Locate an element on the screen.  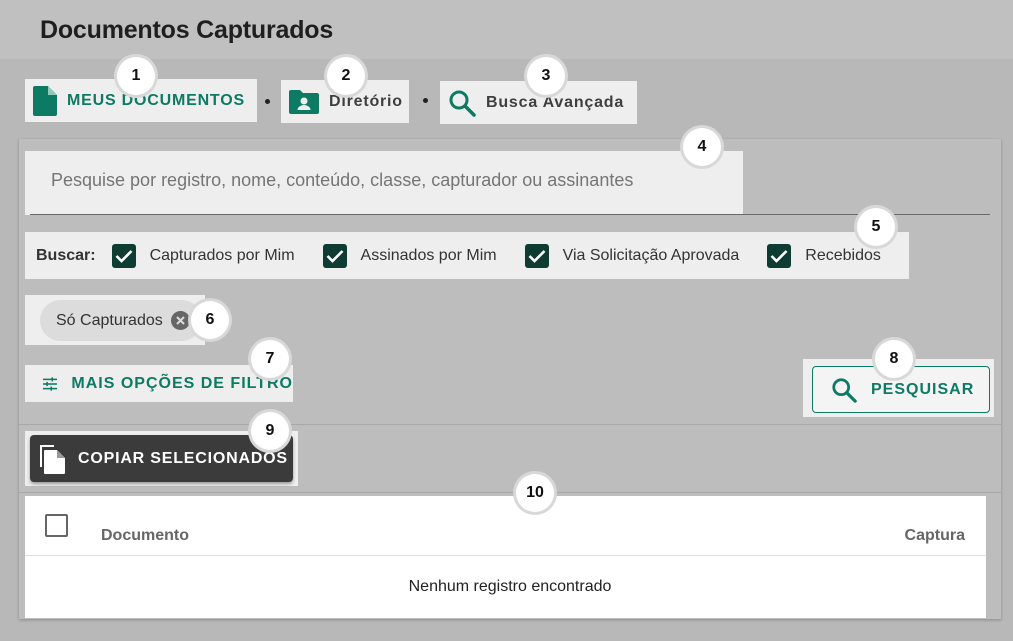
step-badge: 3 is located at coordinates (546, 76).